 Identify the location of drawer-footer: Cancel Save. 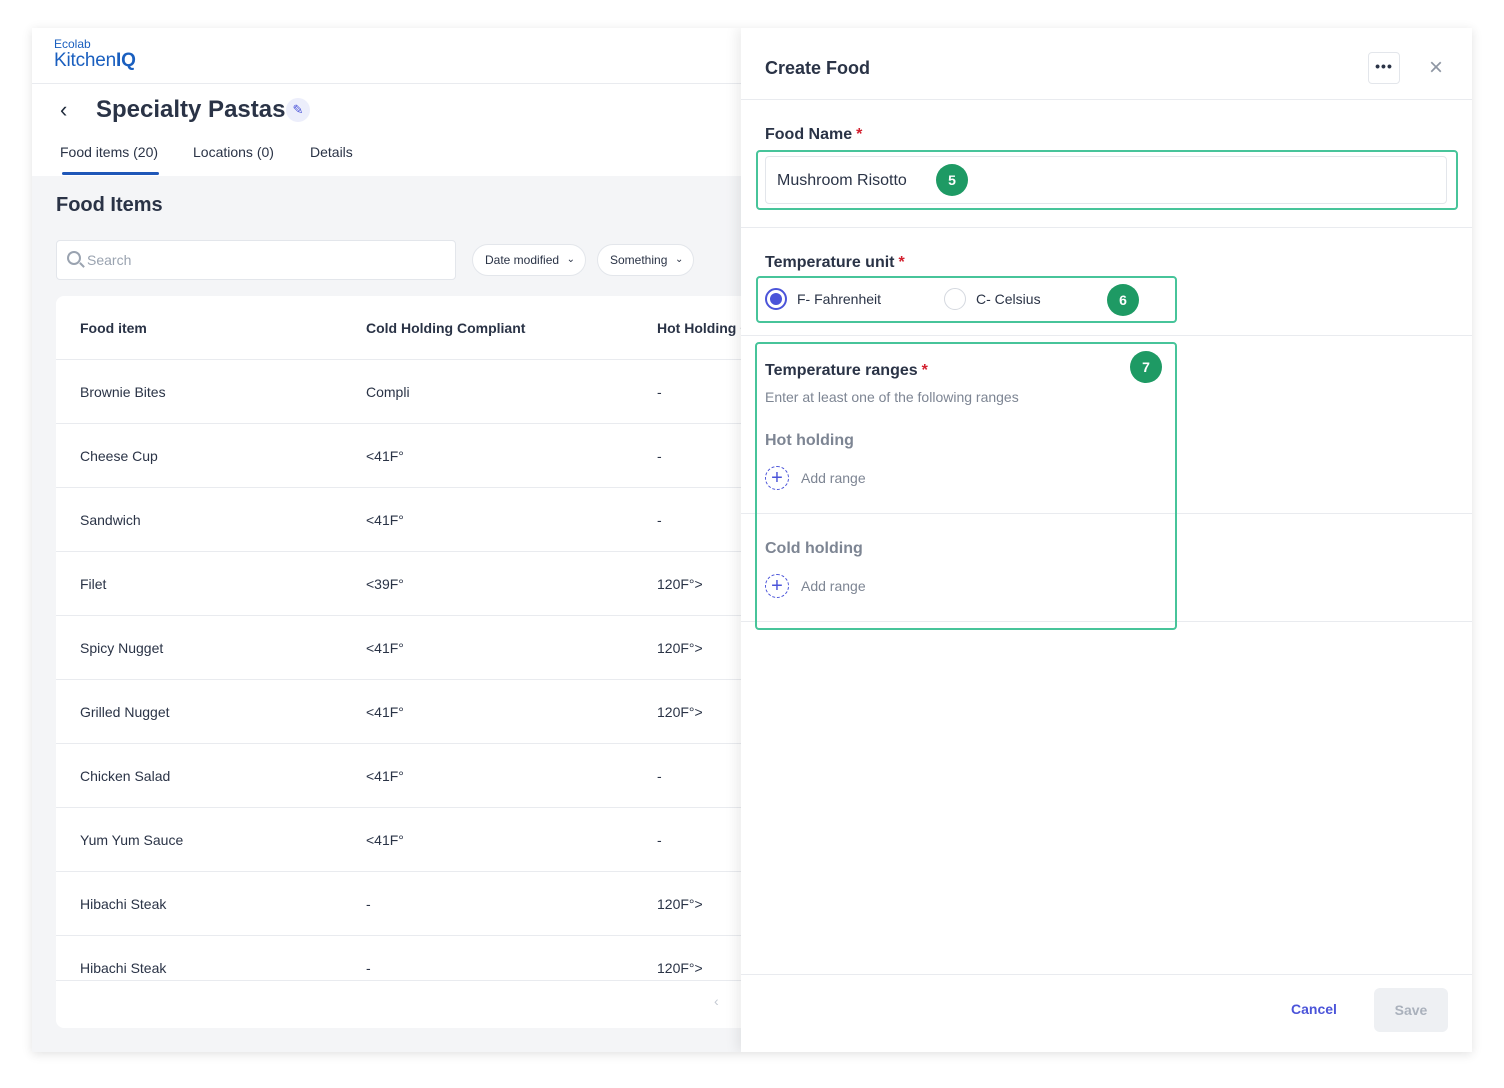
(1106, 1013).